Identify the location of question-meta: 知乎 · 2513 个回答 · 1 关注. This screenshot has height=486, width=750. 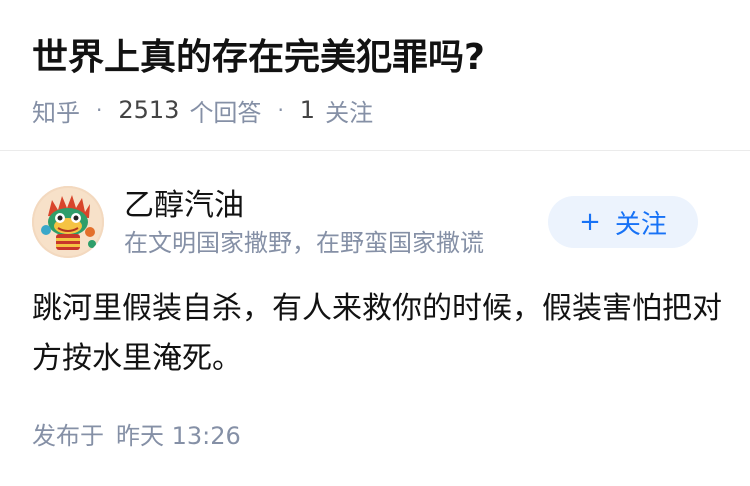
(202, 110).